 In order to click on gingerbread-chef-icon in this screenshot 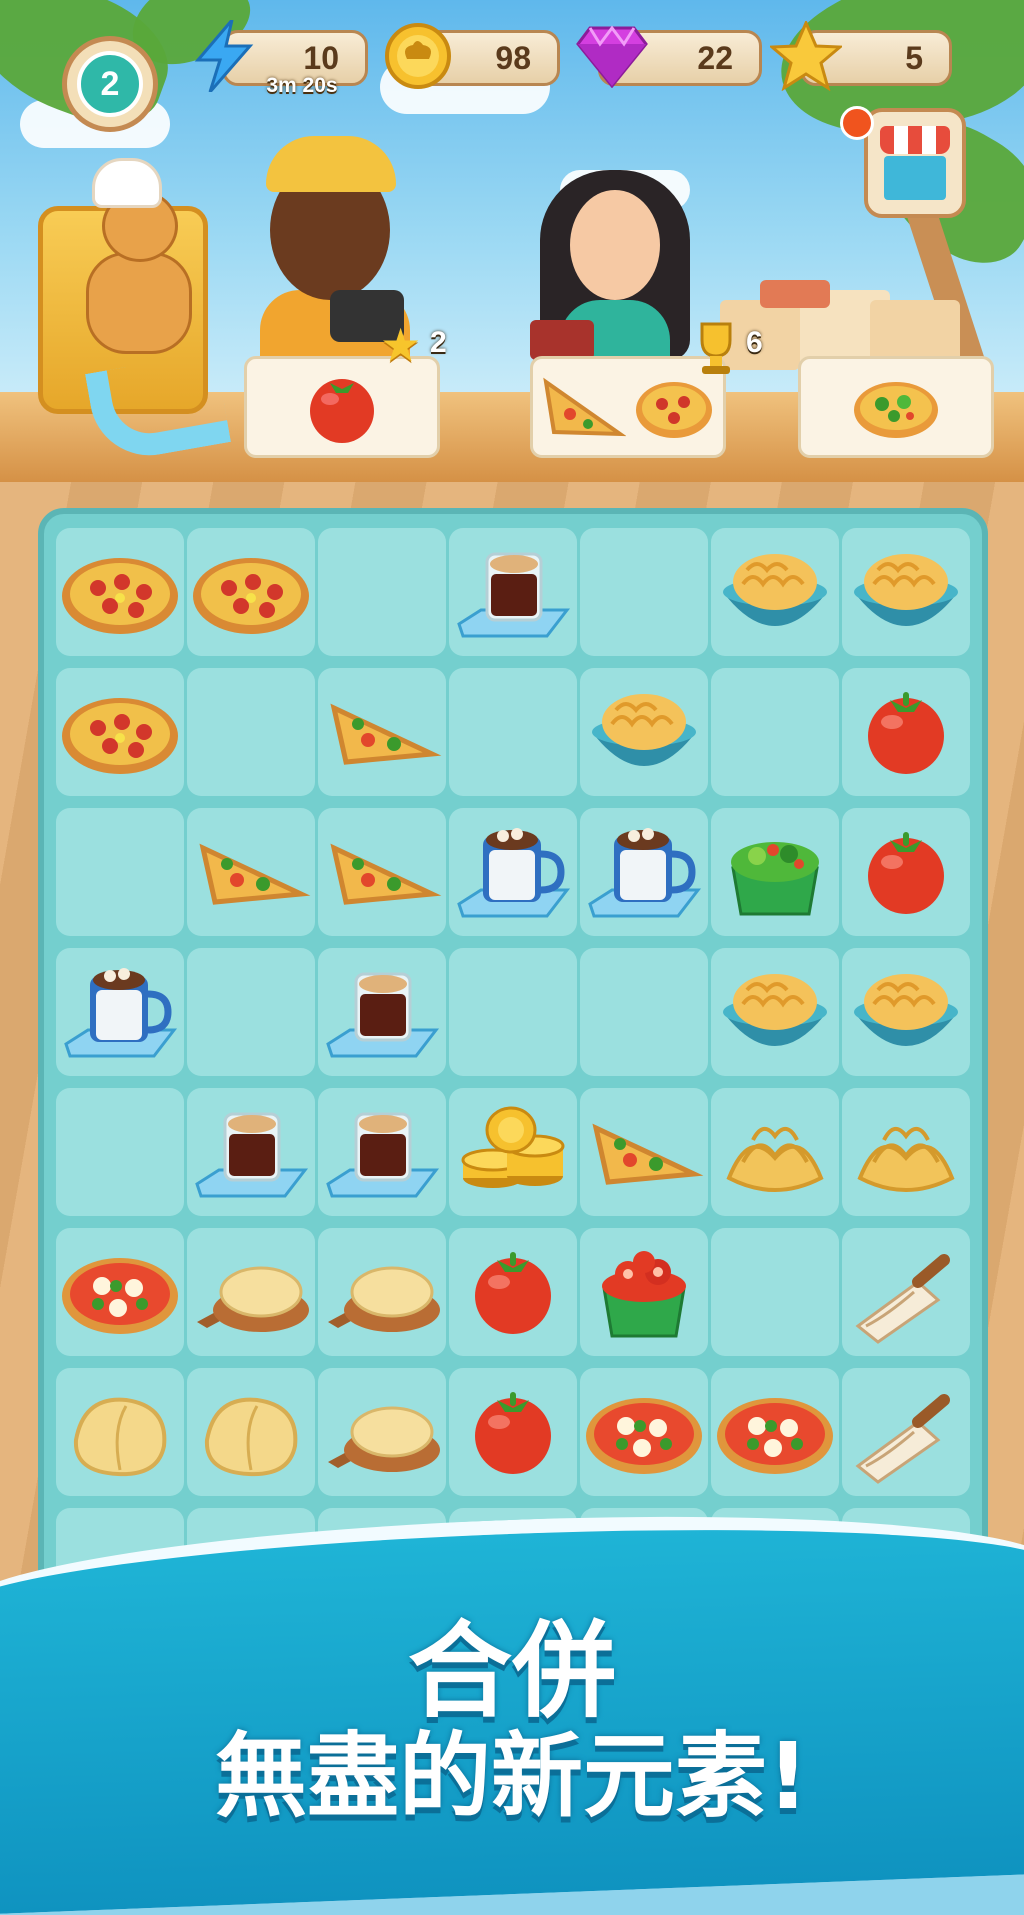, I will do `click(132, 259)`.